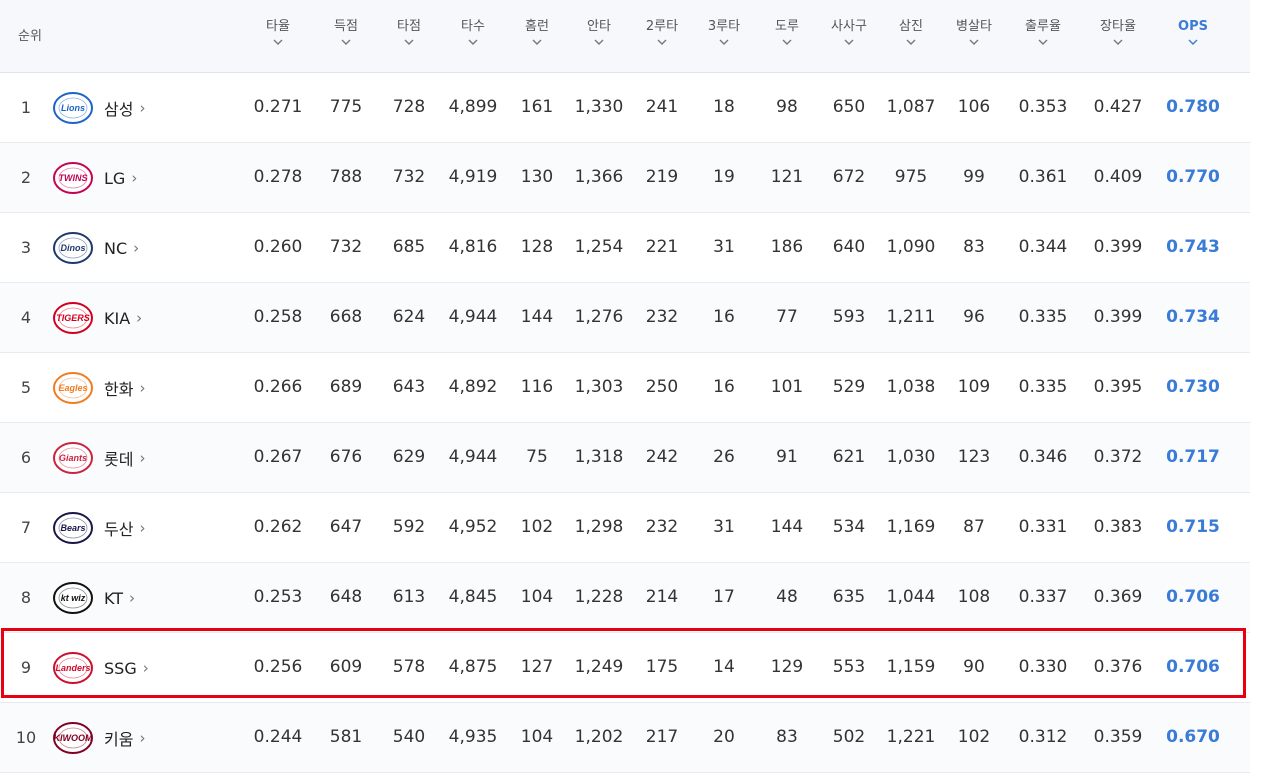 The height and width of the screenshot is (773, 1265). I want to click on svg-text: TWINS, so click(73, 178).